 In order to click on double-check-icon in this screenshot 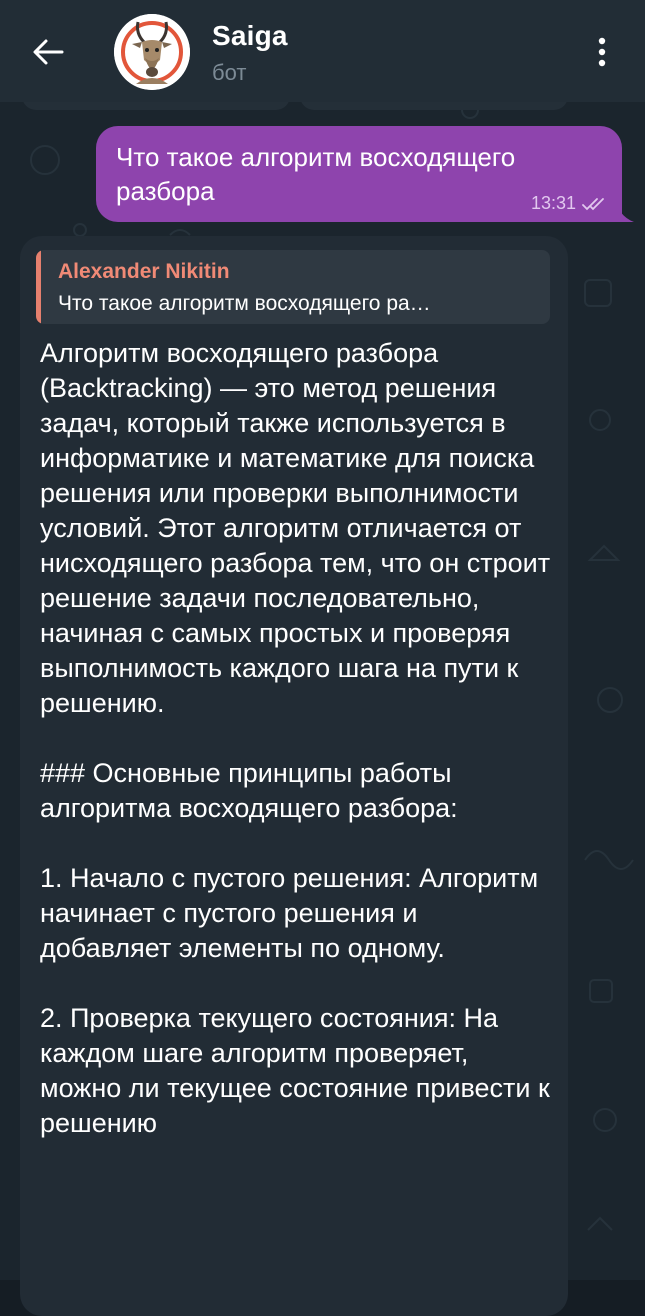, I will do `click(593, 203)`.